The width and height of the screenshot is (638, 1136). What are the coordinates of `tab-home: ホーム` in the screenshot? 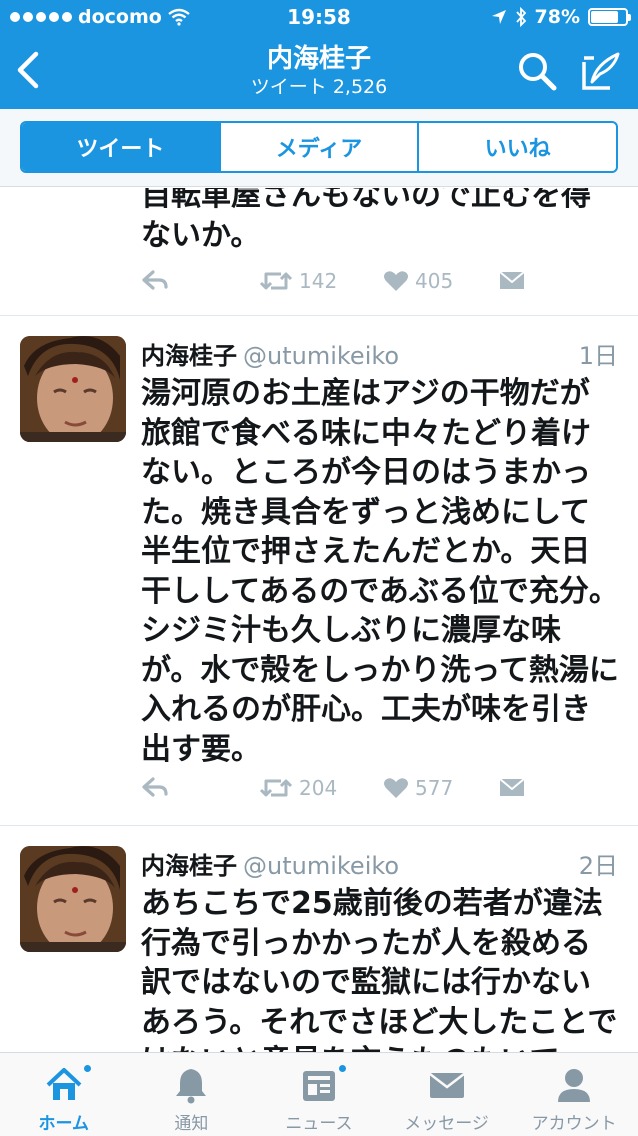 It's located at (64, 1094).